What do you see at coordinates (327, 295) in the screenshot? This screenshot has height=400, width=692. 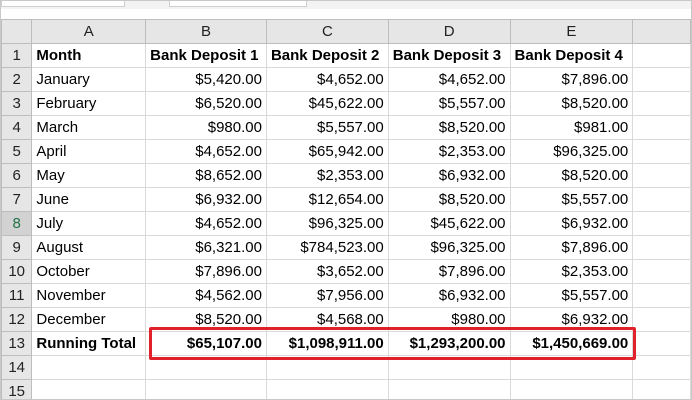 I see `amount-cell: $7,956.00` at bounding box center [327, 295].